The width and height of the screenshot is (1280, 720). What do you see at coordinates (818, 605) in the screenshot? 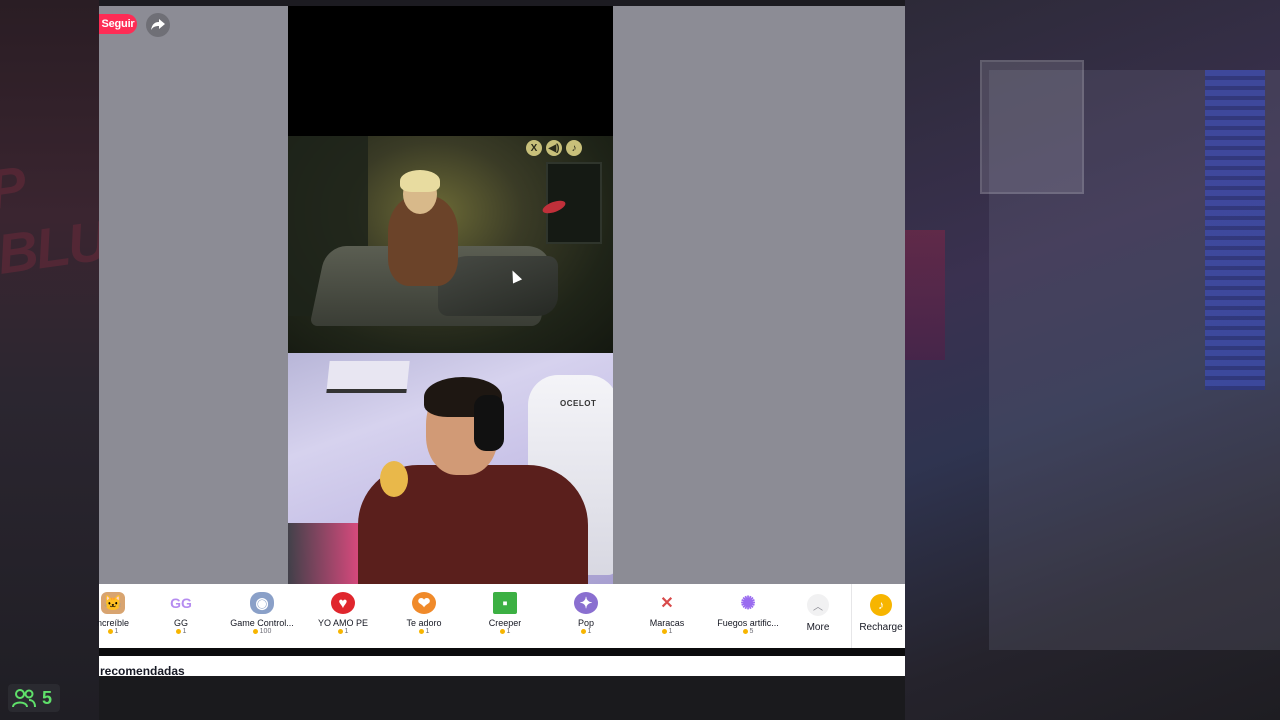
I see `chevron-up-icon: ︿` at bounding box center [818, 605].